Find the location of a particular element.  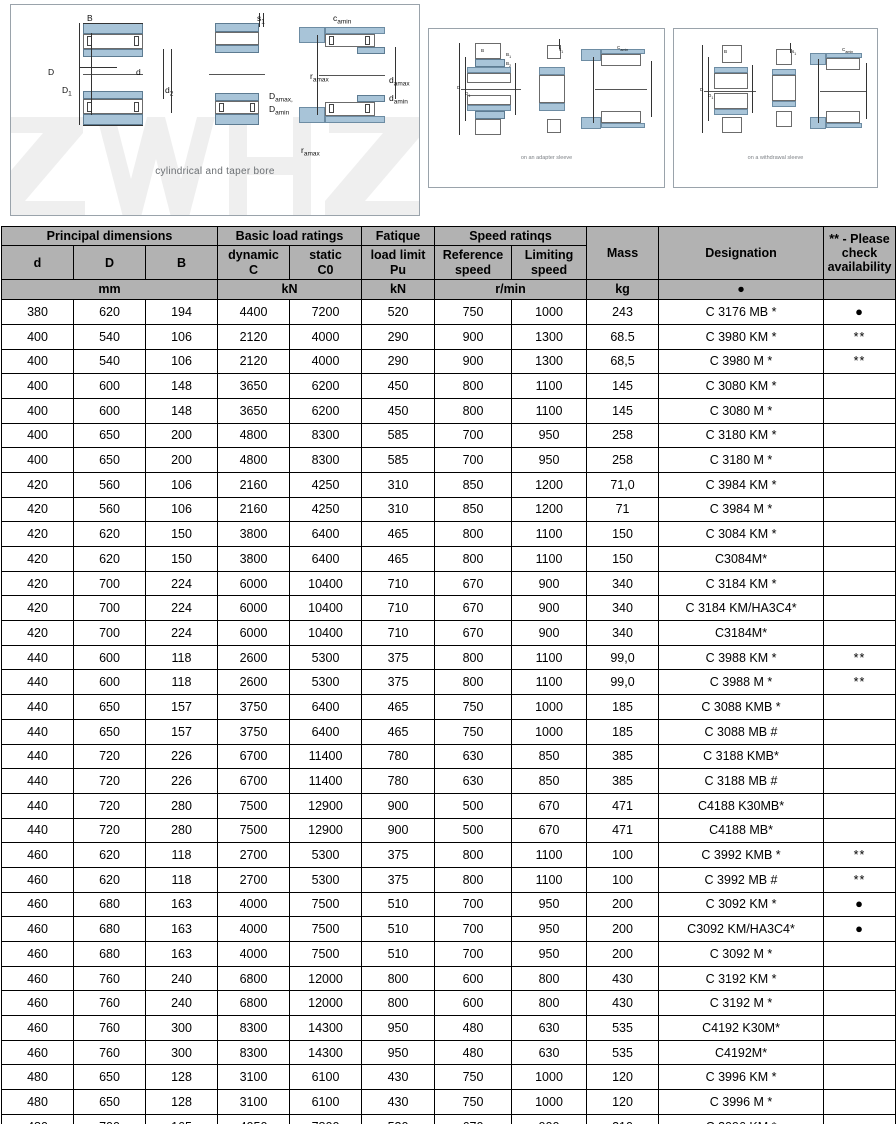

header-basic-load-ratings: Basic load ratings is located at coordinates (290, 236).